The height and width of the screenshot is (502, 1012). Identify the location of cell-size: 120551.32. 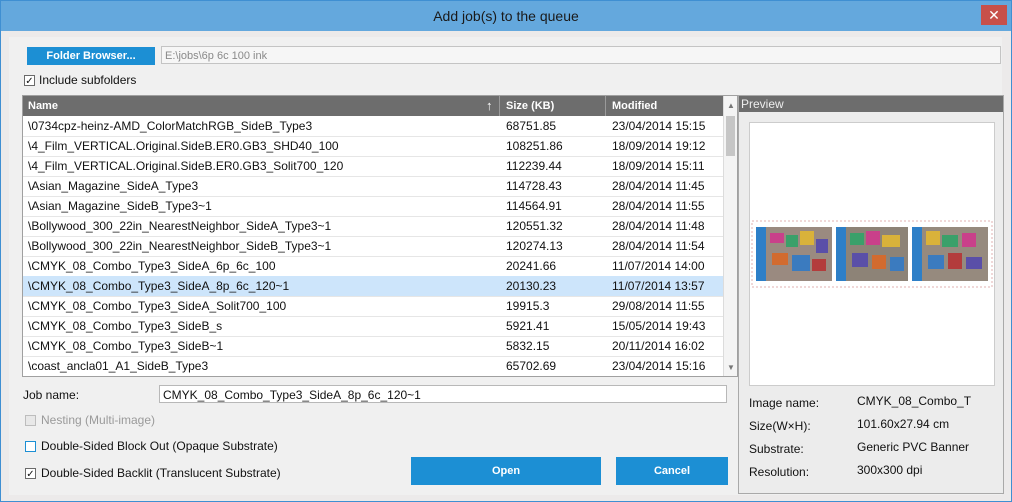
(534, 226).